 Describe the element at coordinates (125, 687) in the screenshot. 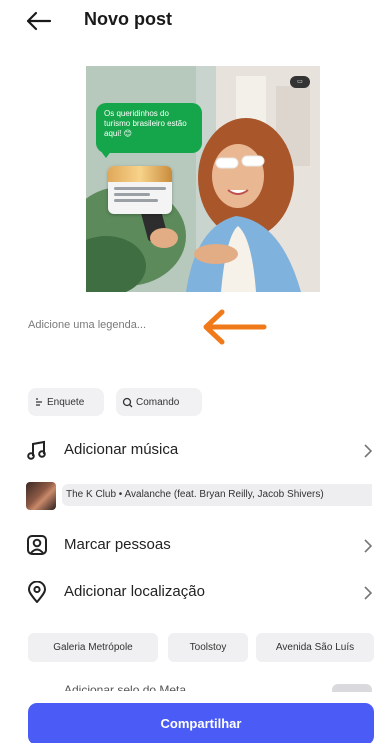

I see `hidden-option-label: Adicionar selo do Meta` at that location.